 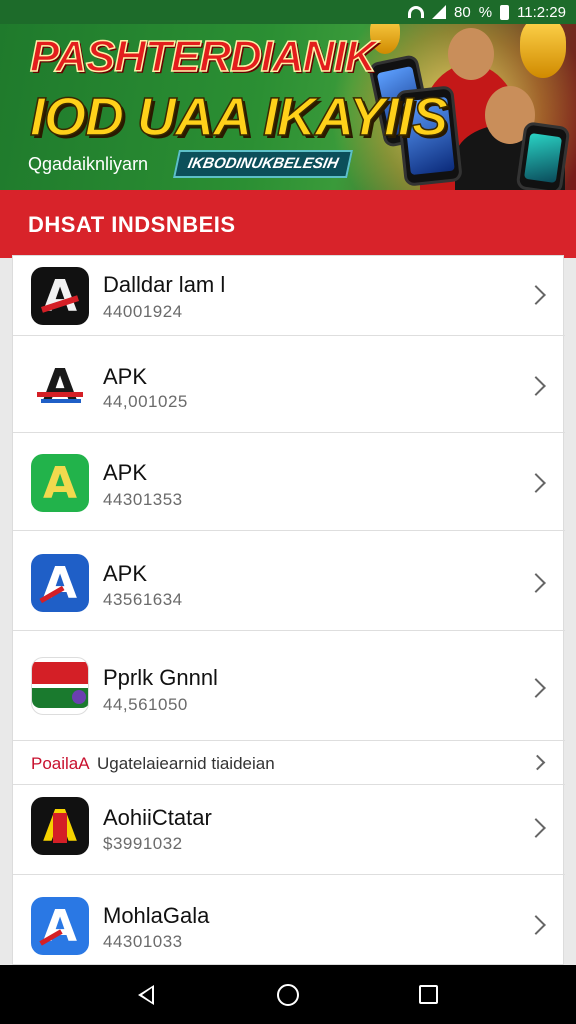 What do you see at coordinates (288, 224) in the screenshot?
I see `section-header: DHSAT INDSNBEIS` at bounding box center [288, 224].